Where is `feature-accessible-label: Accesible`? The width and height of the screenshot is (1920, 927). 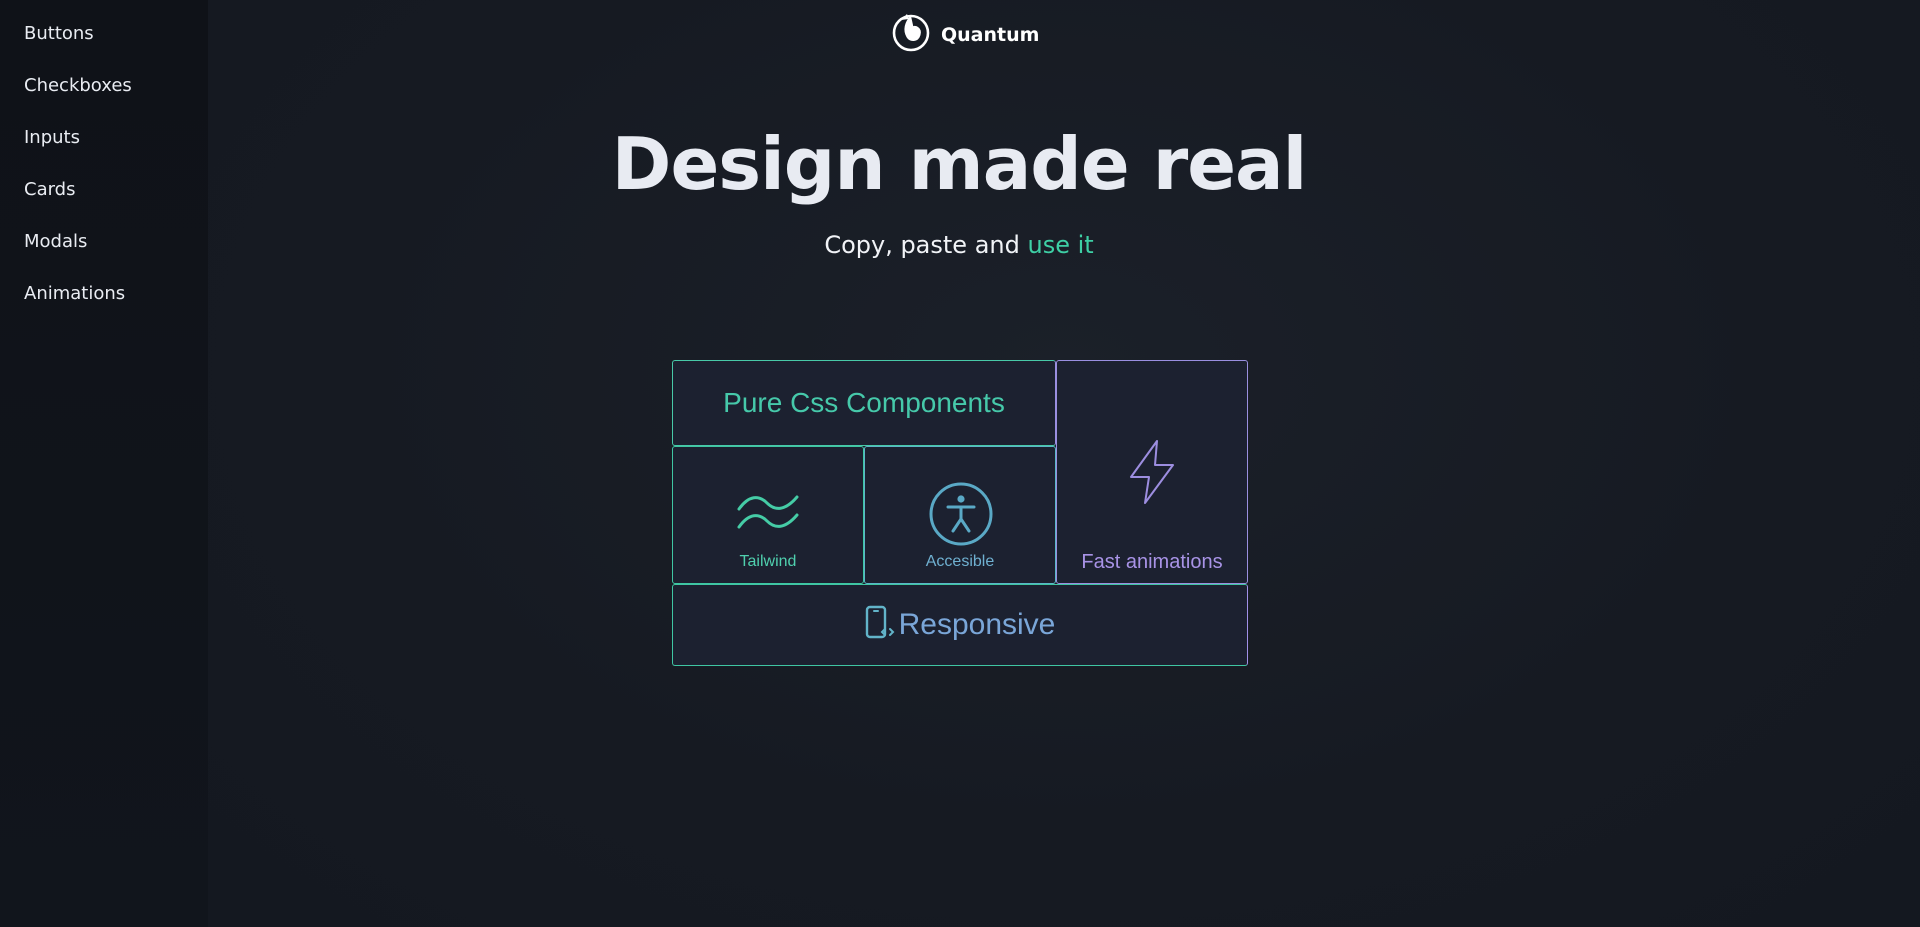 feature-accessible-label: Accesible is located at coordinates (960, 561).